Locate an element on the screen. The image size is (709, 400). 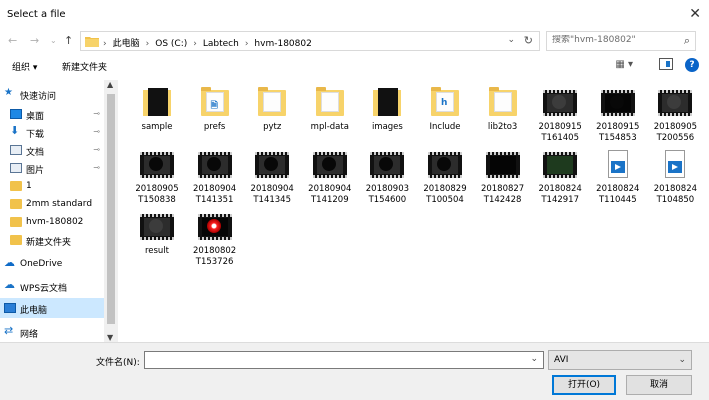
sidebar-item: ☁ OneDrive is located at coordinates (52, 264).